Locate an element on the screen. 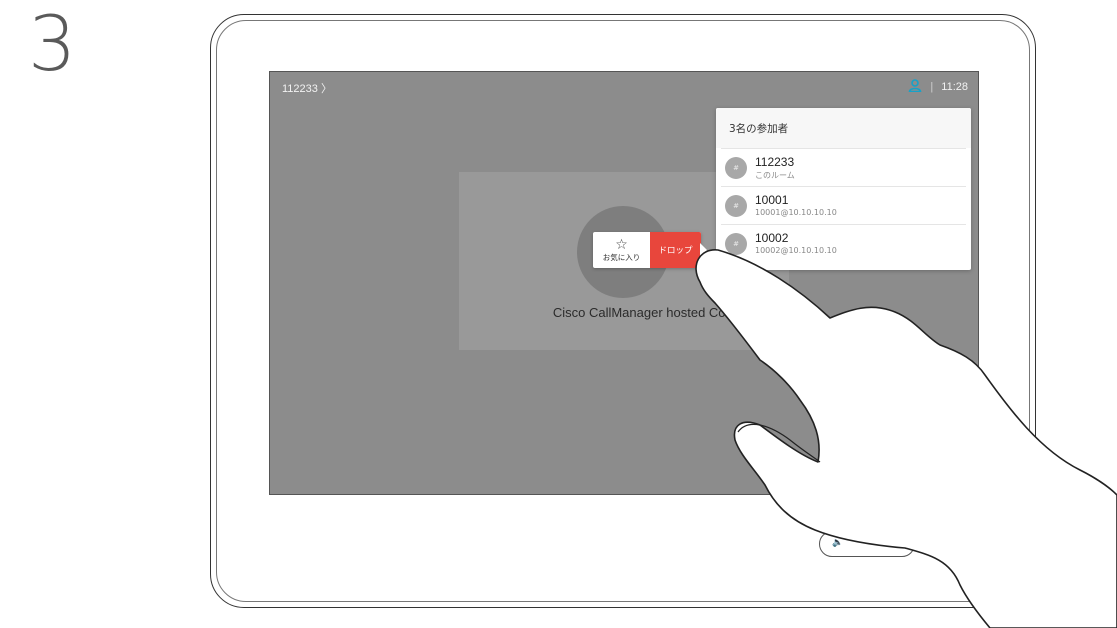 This screenshot has width=1117, height=628. popup-arrow is located at coordinates (703, 250).